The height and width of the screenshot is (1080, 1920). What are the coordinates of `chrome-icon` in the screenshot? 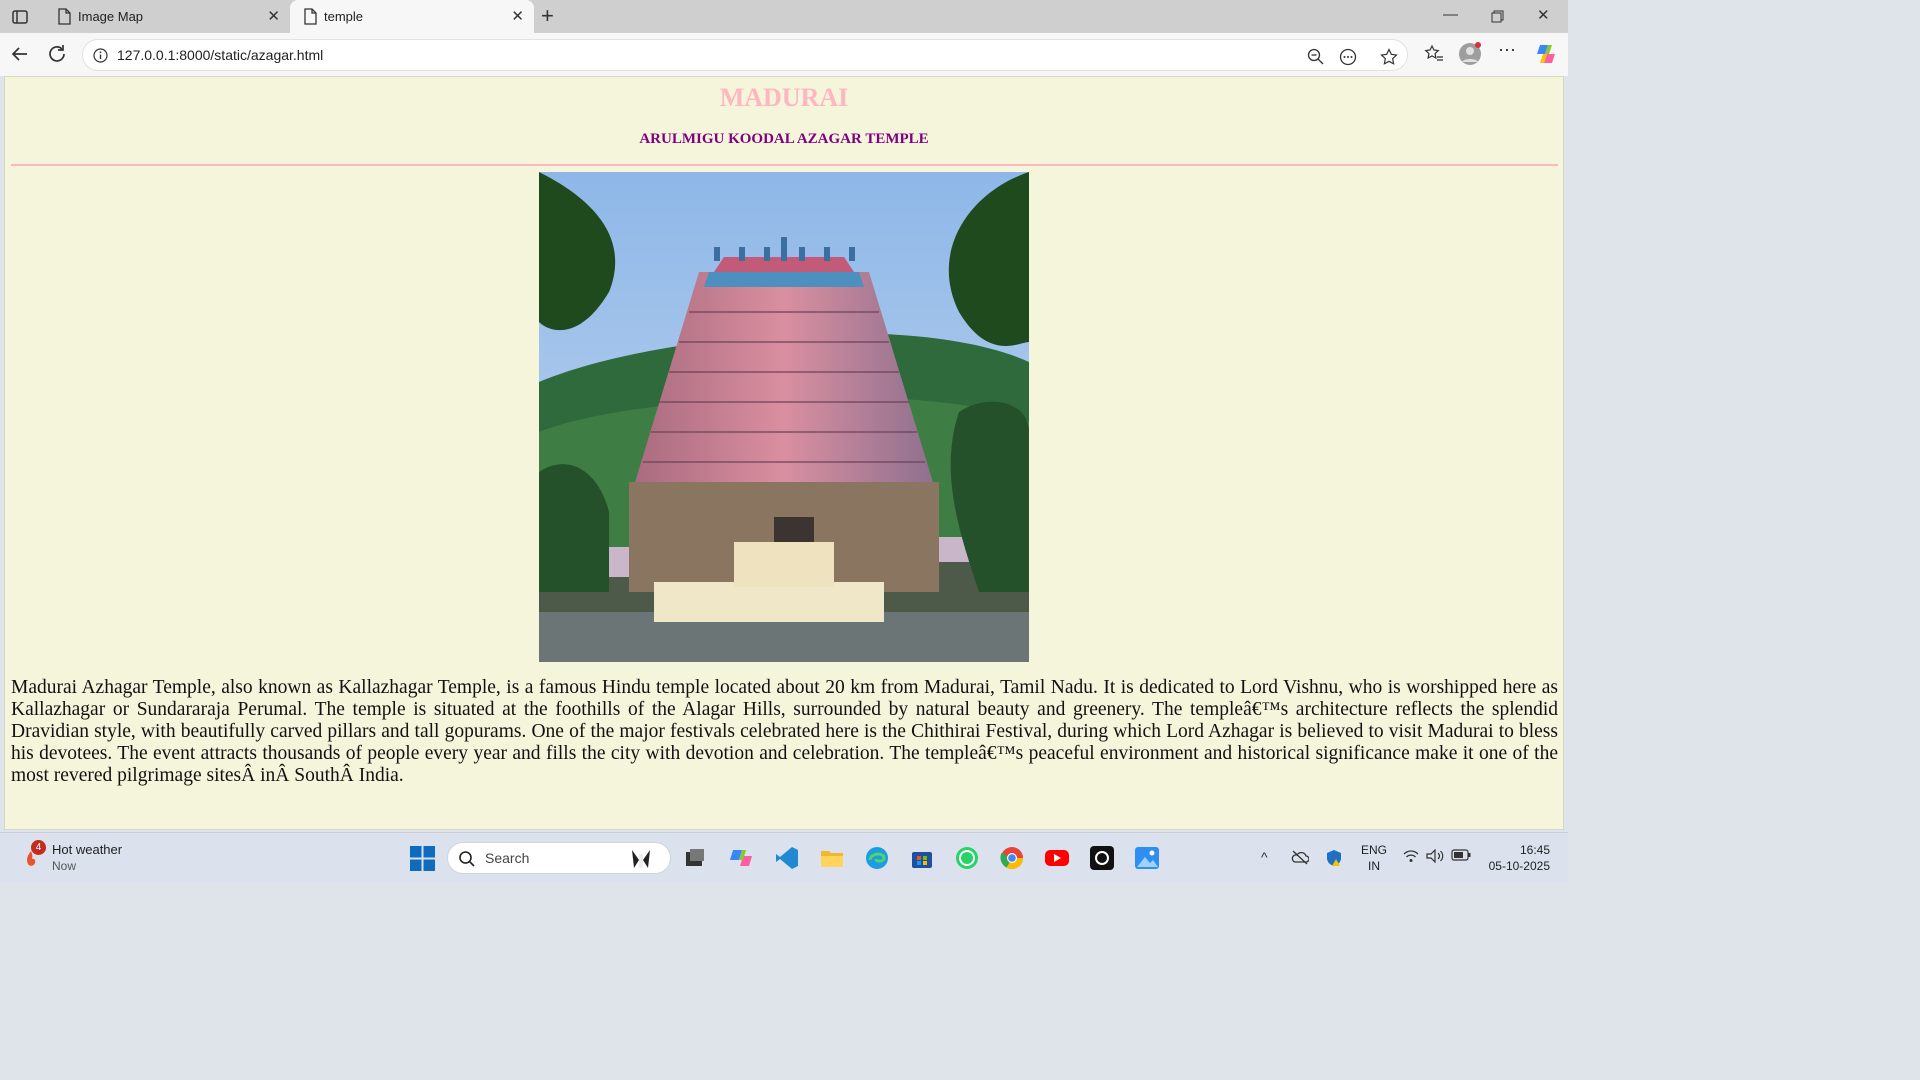 It's located at (1012, 858).